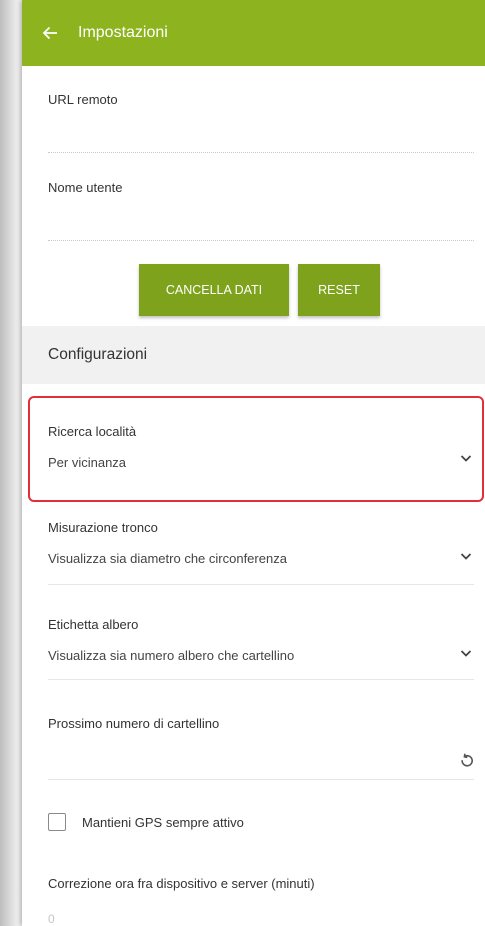  What do you see at coordinates (261, 99) in the screenshot?
I see `remote-url-field: URL remoto` at bounding box center [261, 99].